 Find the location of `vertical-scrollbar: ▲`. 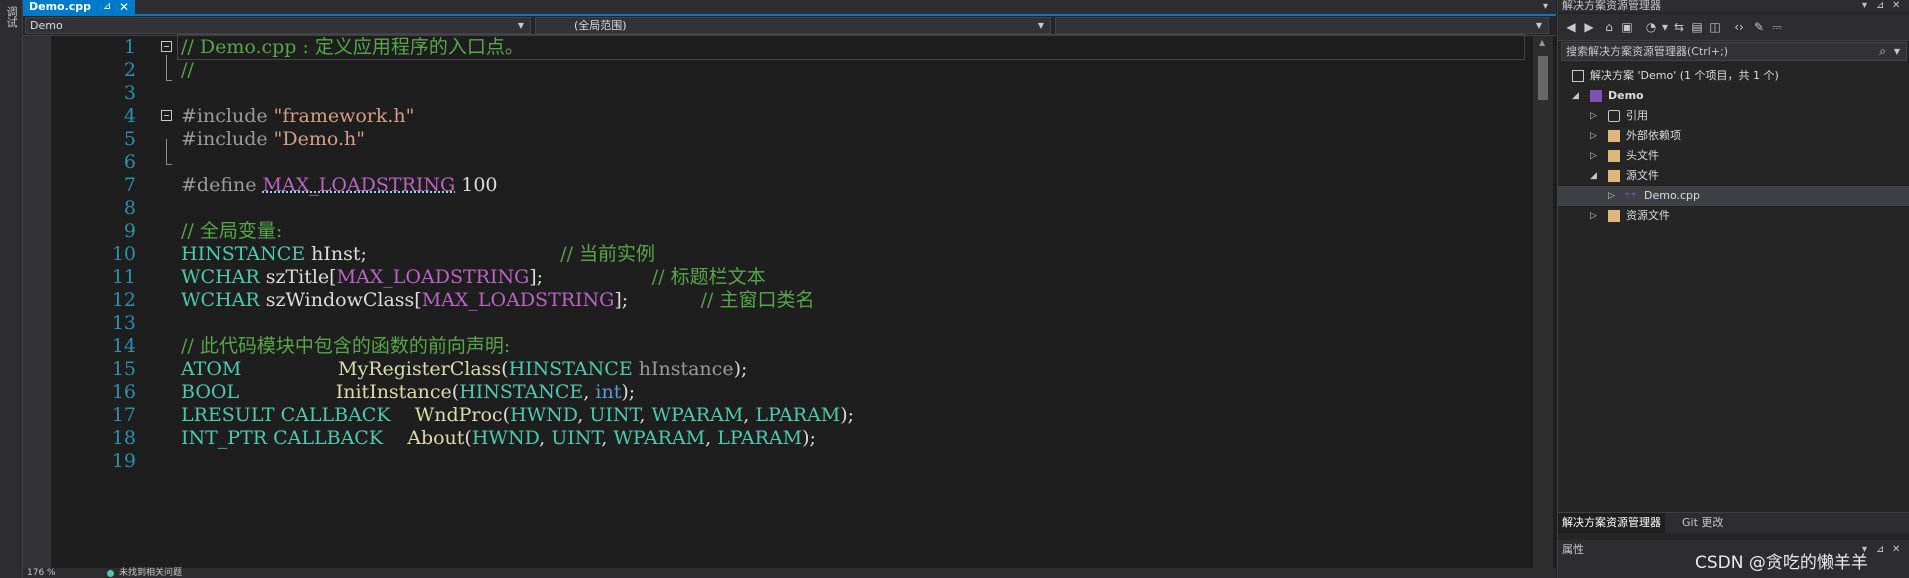

vertical-scrollbar: ▲ is located at coordinates (1543, 307).